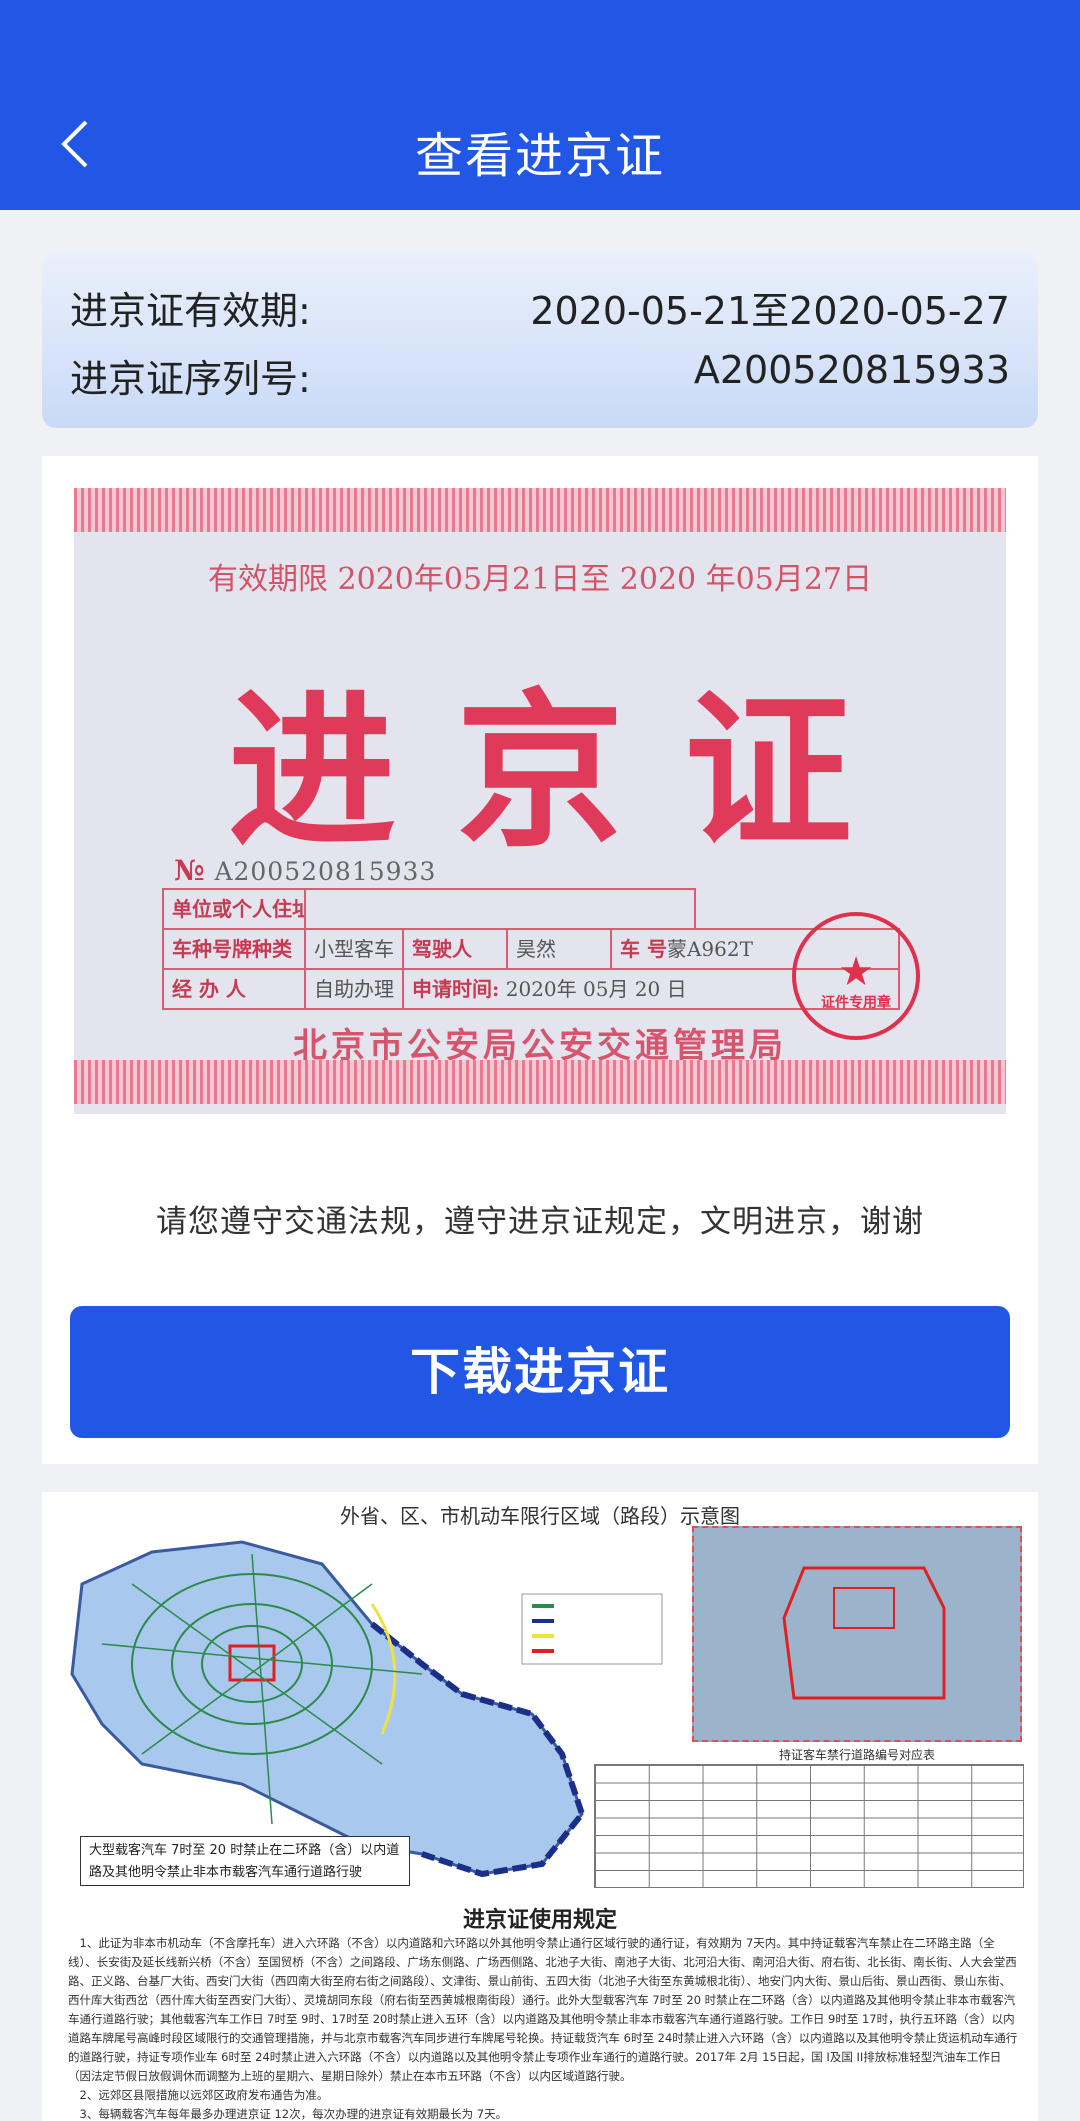 The image size is (1080, 2121). What do you see at coordinates (770, 311) in the screenshot?
I see `validity-value: 2020-05-21至2020-05-27` at bounding box center [770, 311].